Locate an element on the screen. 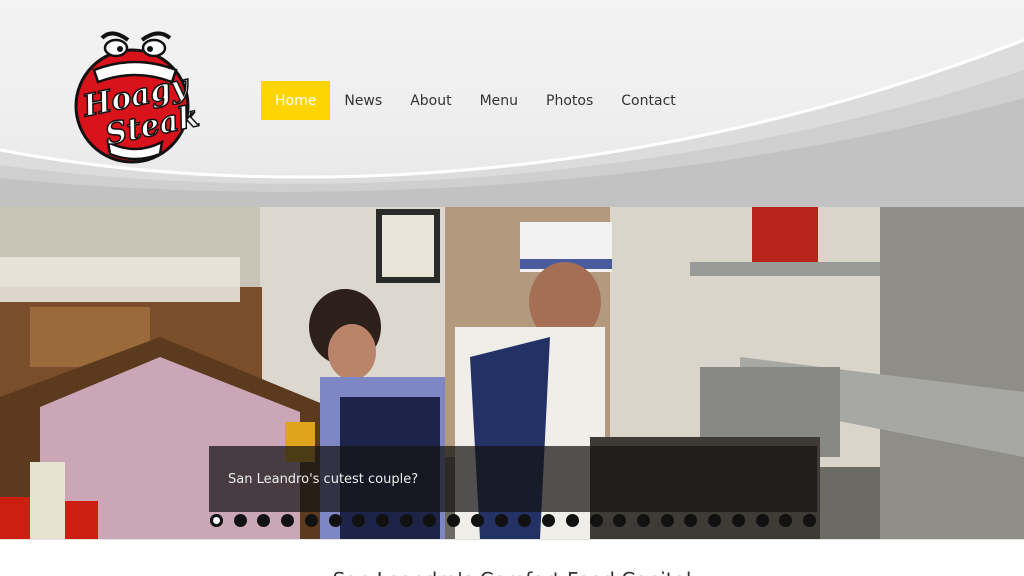  slider-pagination is located at coordinates (513, 520).